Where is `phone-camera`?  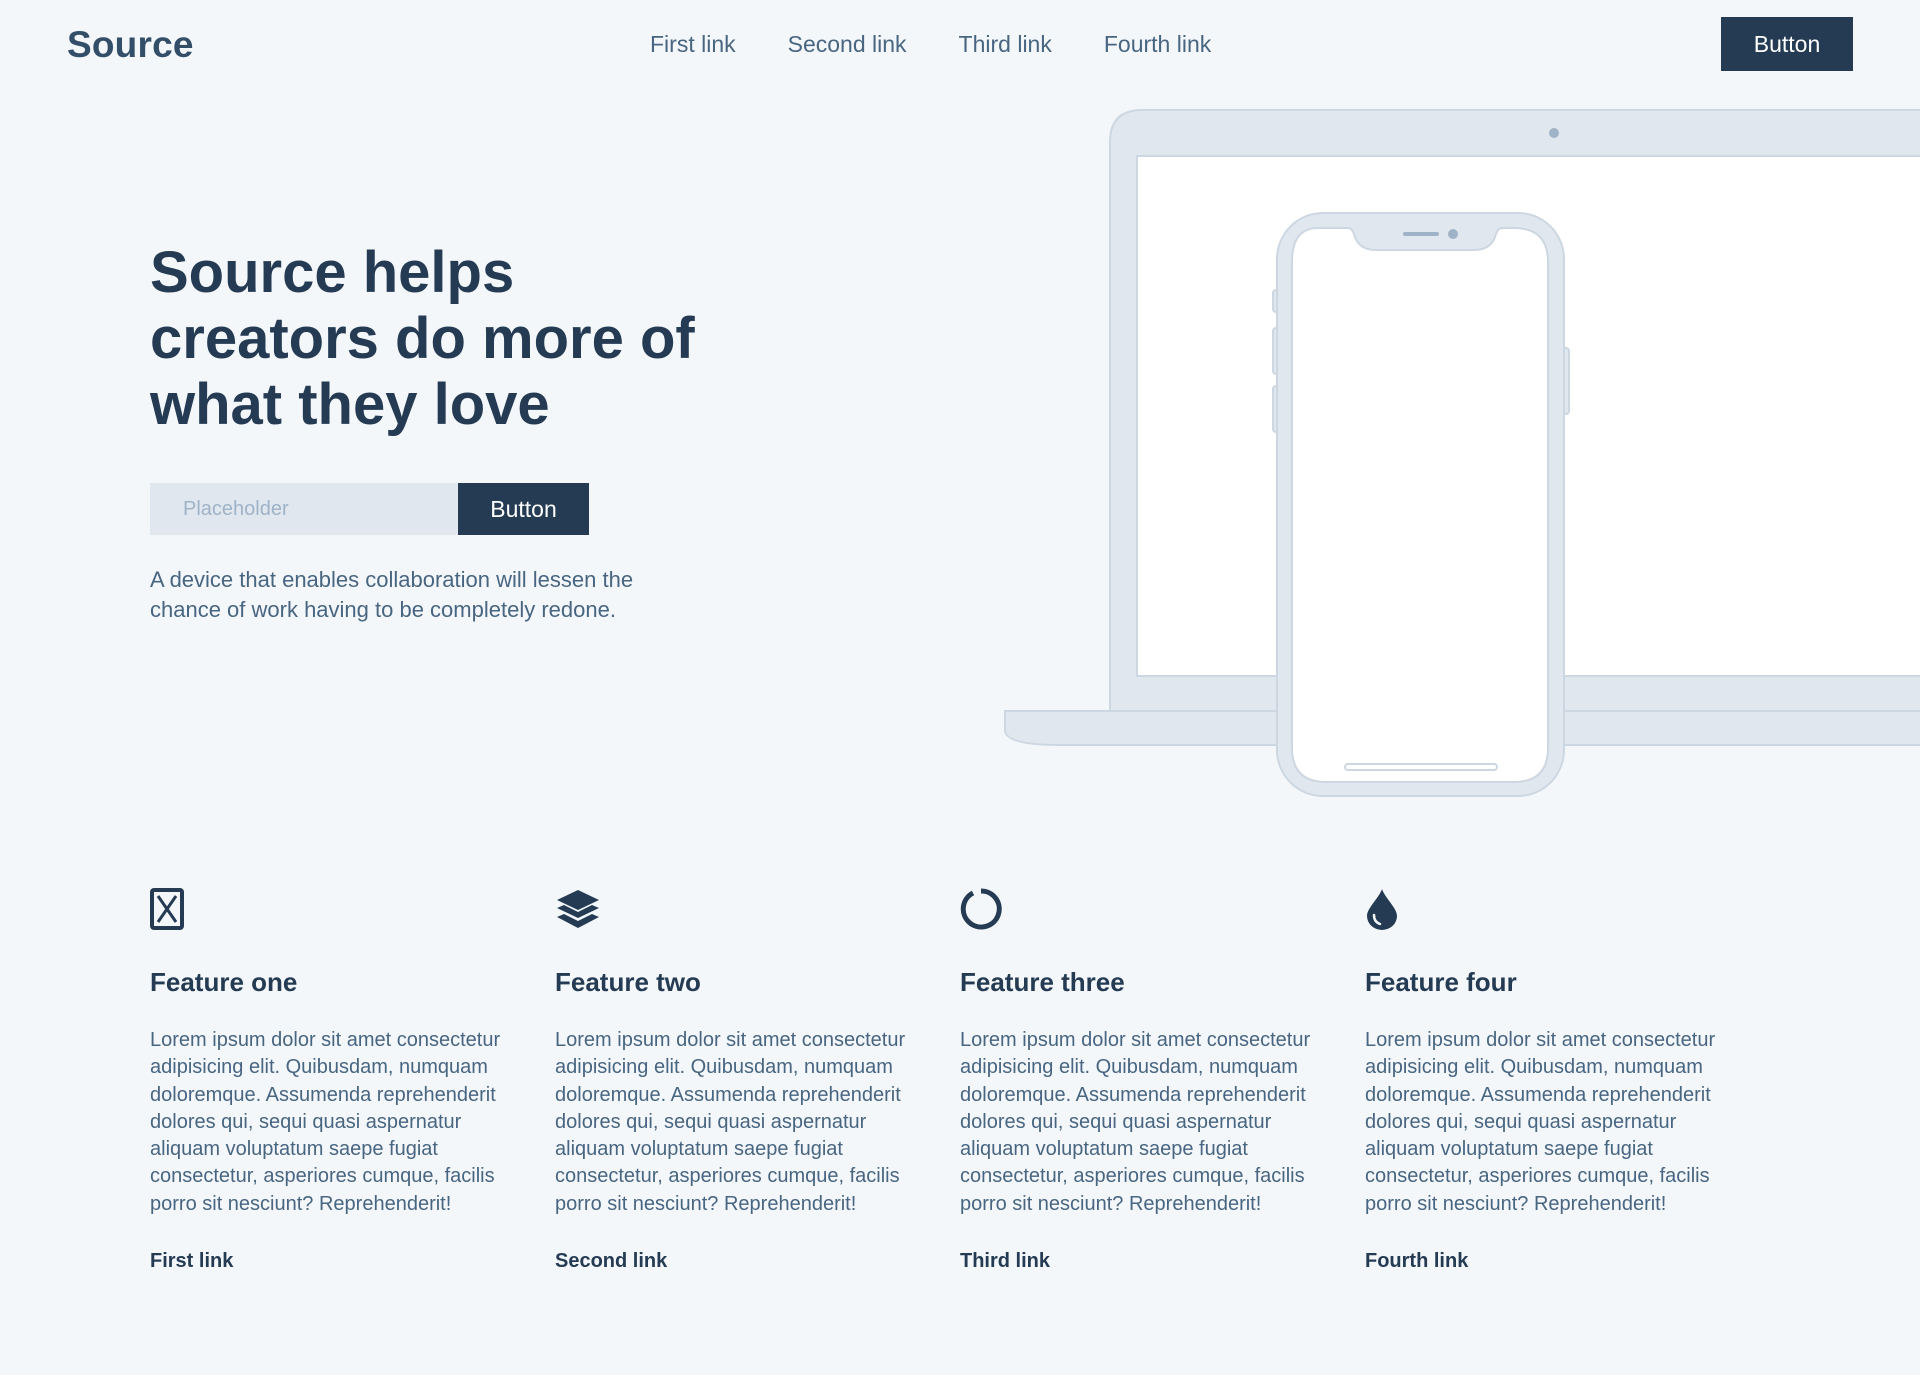
phone-camera is located at coordinates (1453, 234).